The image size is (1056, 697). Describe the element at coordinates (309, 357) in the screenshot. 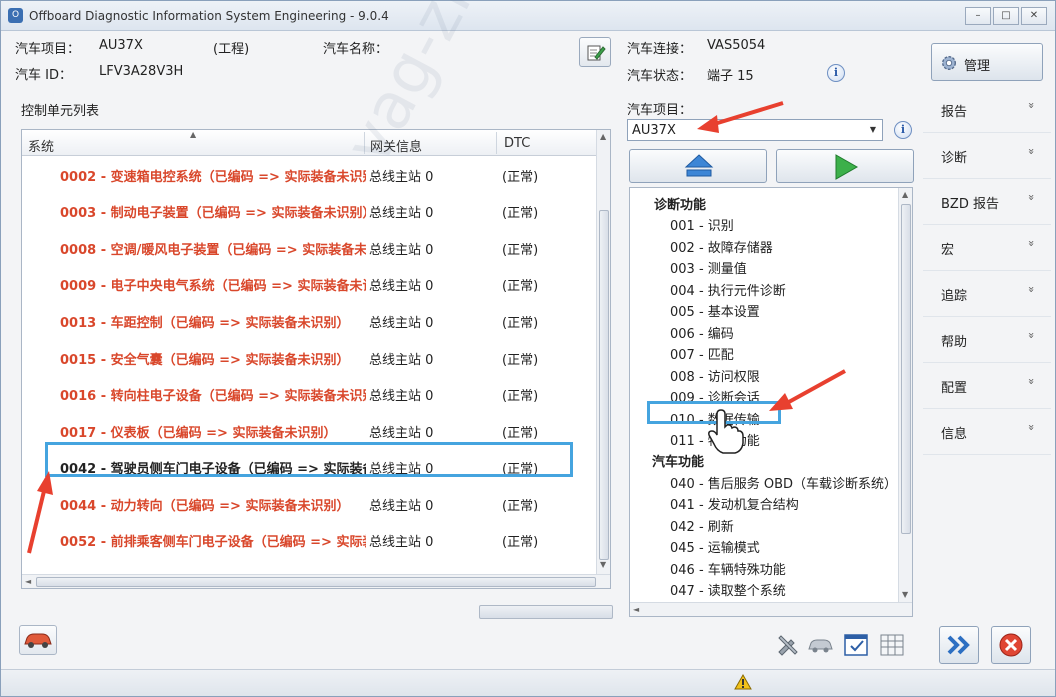

I see `control-unit-row: 0015 - 安全气囊（已编码 => 实际装备未识别） 总线主站 0 (正常)` at that location.